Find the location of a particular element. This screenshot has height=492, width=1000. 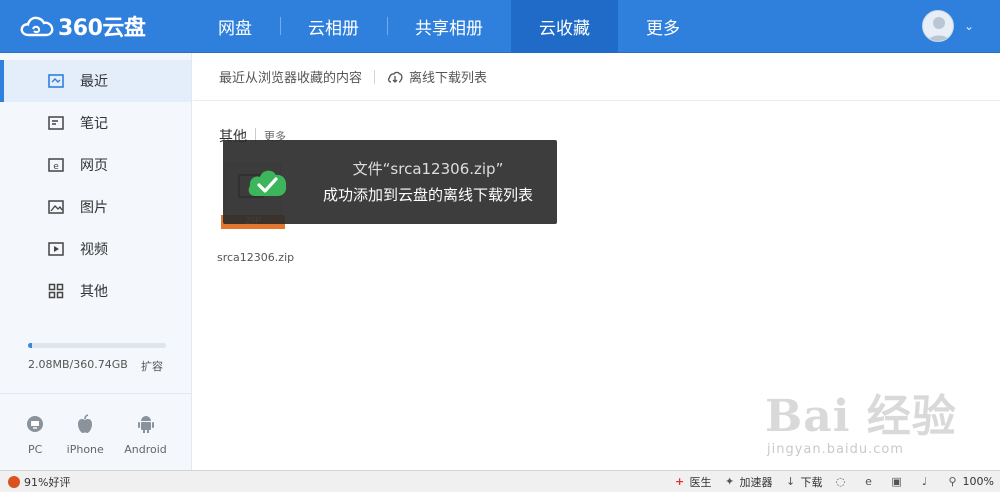

sidebar-item-label: 其他 is located at coordinates (94, 292).